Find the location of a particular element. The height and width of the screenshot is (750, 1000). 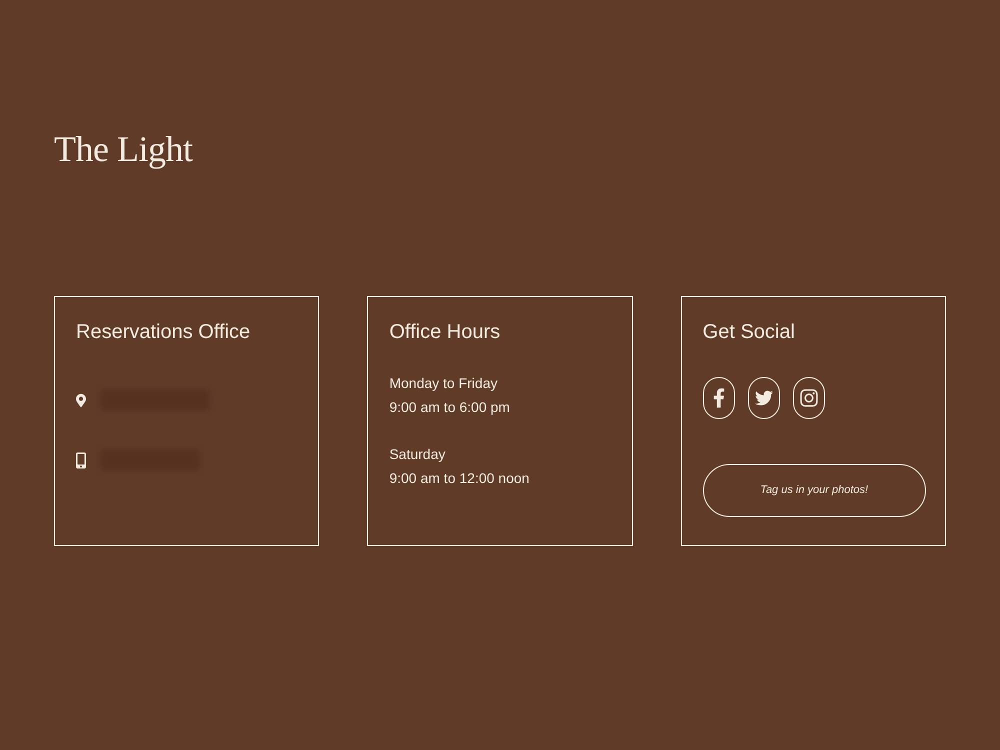

camera-icon is located at coordinates (808, 398).